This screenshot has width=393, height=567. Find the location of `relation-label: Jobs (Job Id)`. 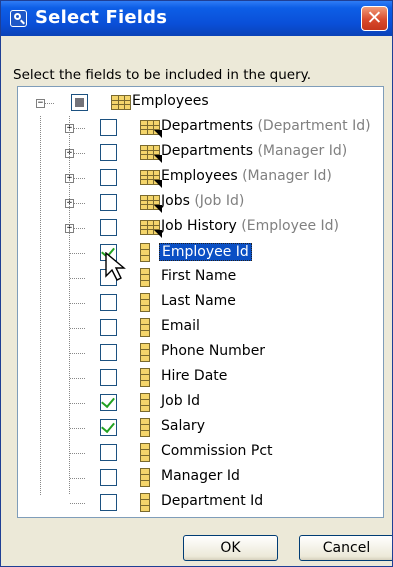

relation-label: Jobs (Job Id) is located at coordinates (202, 201).